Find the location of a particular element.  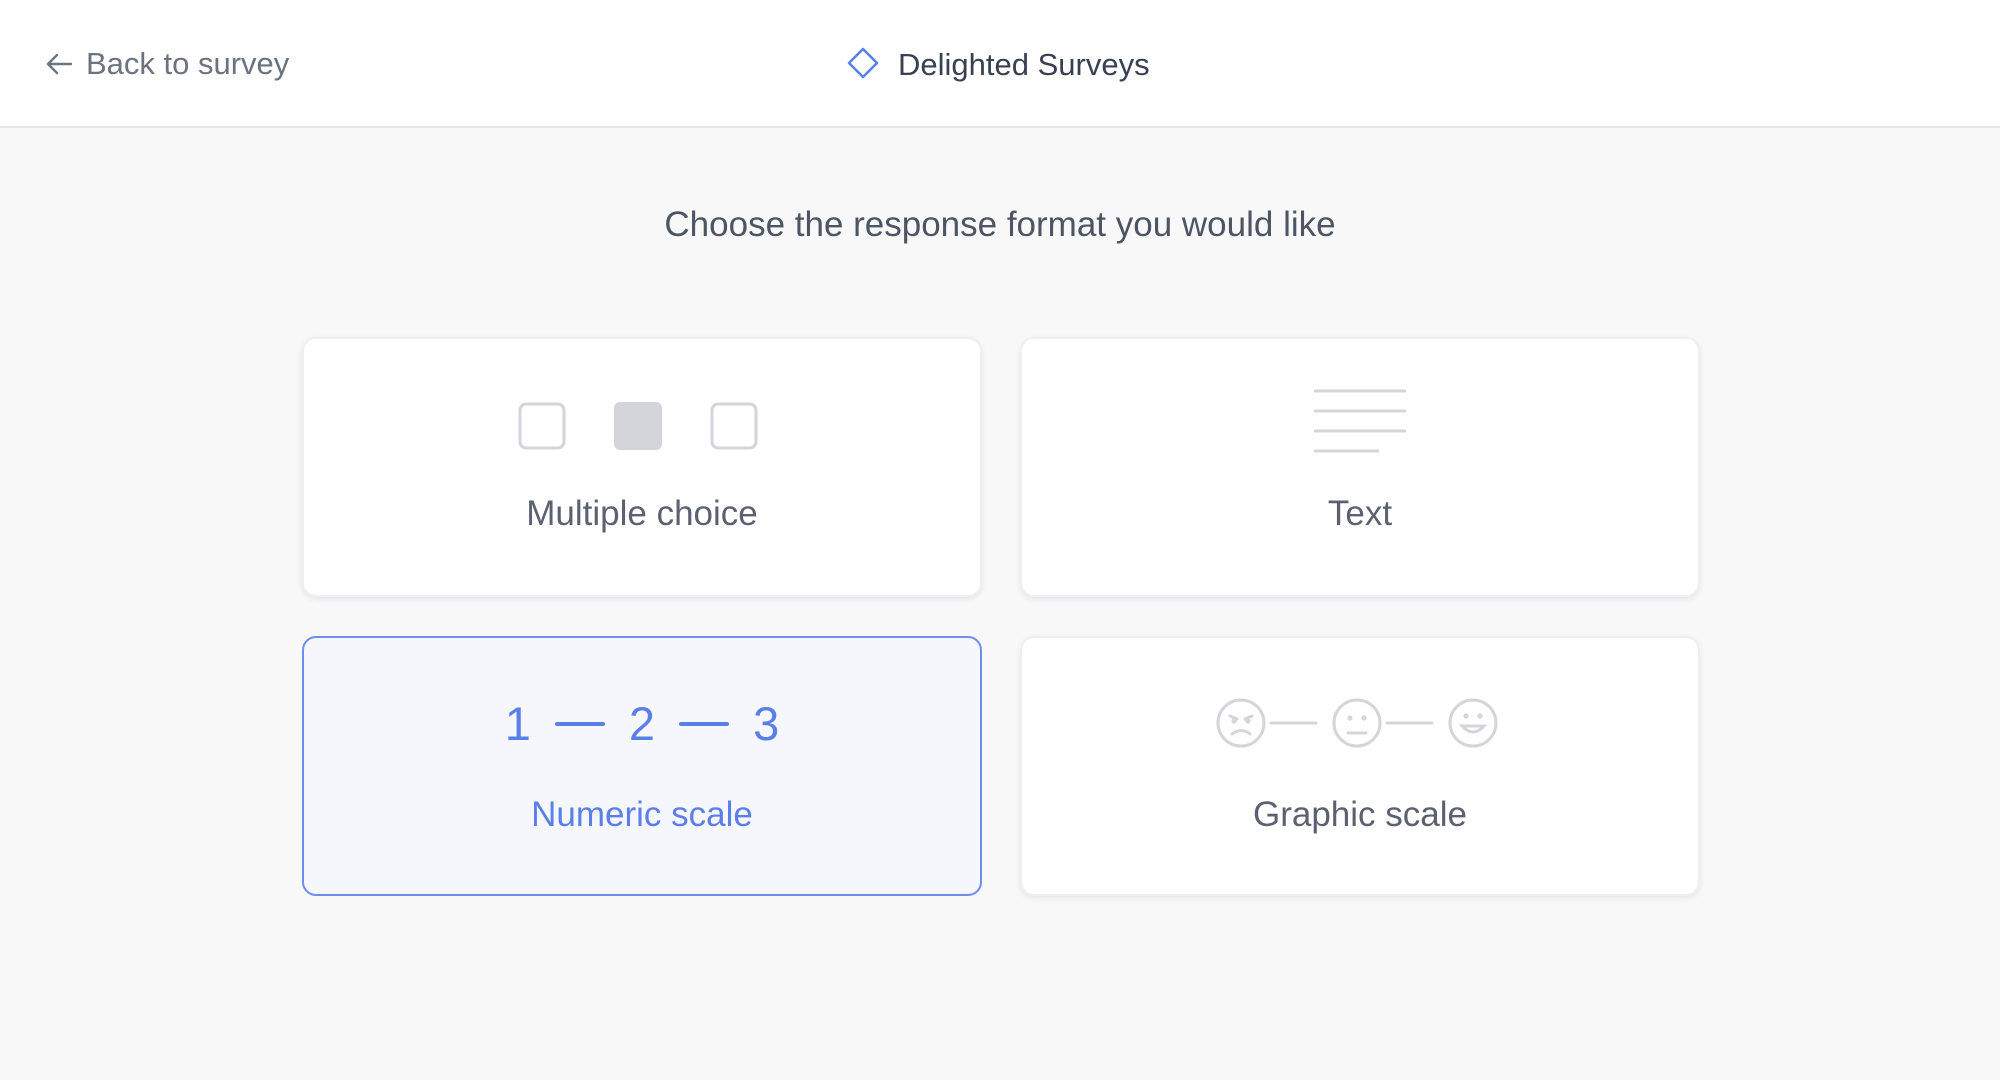

numeric-scale-icon: 1 2 3 is located at coordinates (642, 723).